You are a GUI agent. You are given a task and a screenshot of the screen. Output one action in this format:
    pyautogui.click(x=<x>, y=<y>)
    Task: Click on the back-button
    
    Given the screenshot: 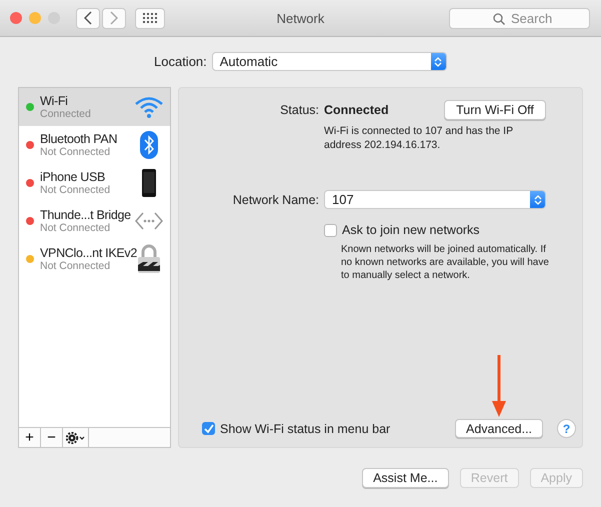 What is the action you would take?
    pyautogui.click(x=88, y=18)
    